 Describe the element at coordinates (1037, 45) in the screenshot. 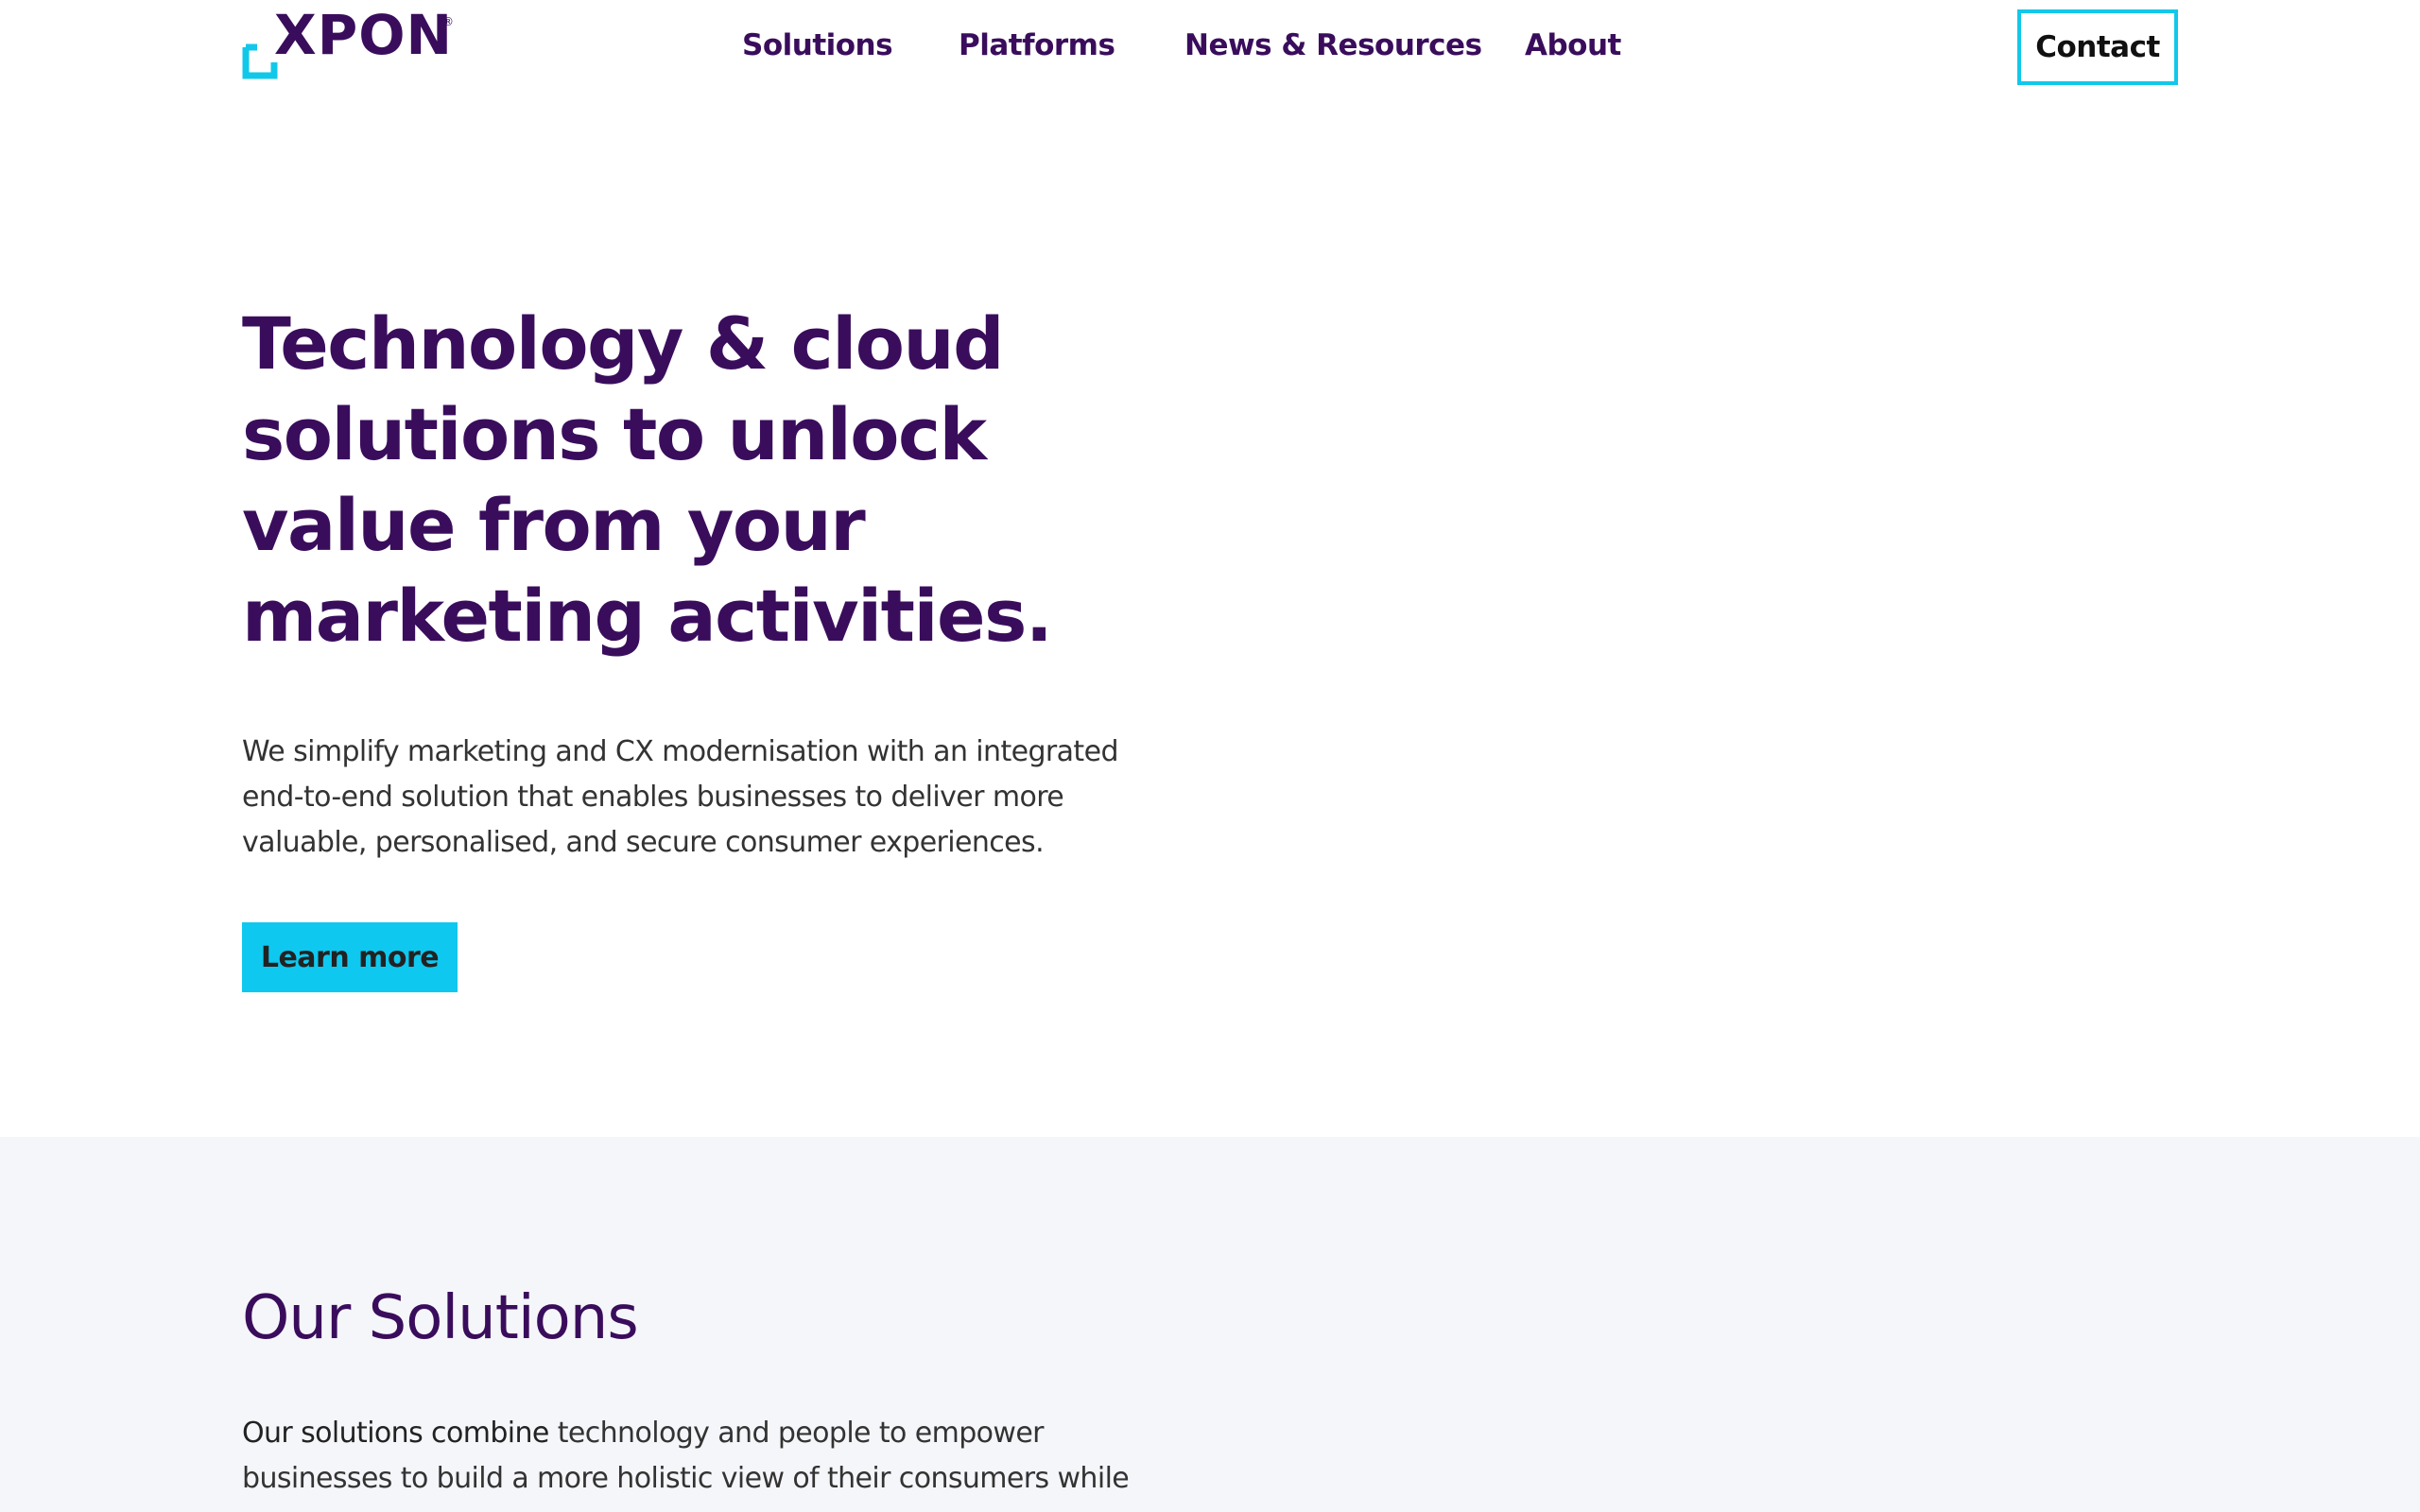

I see `nav-platforms: Platforms` at that location.